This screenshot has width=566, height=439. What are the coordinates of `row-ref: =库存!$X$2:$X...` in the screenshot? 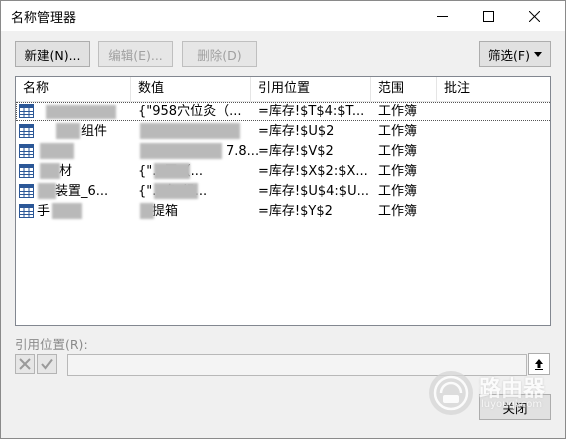 It's located at (313, 171).